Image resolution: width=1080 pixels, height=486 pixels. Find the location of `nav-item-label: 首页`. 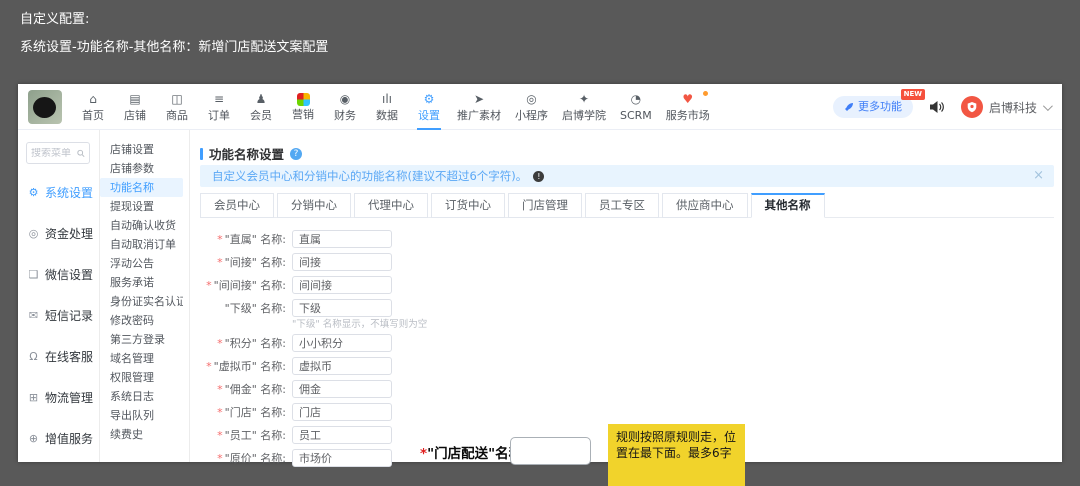

nav-item-label: 首页 is located at coordinates (93, 115).